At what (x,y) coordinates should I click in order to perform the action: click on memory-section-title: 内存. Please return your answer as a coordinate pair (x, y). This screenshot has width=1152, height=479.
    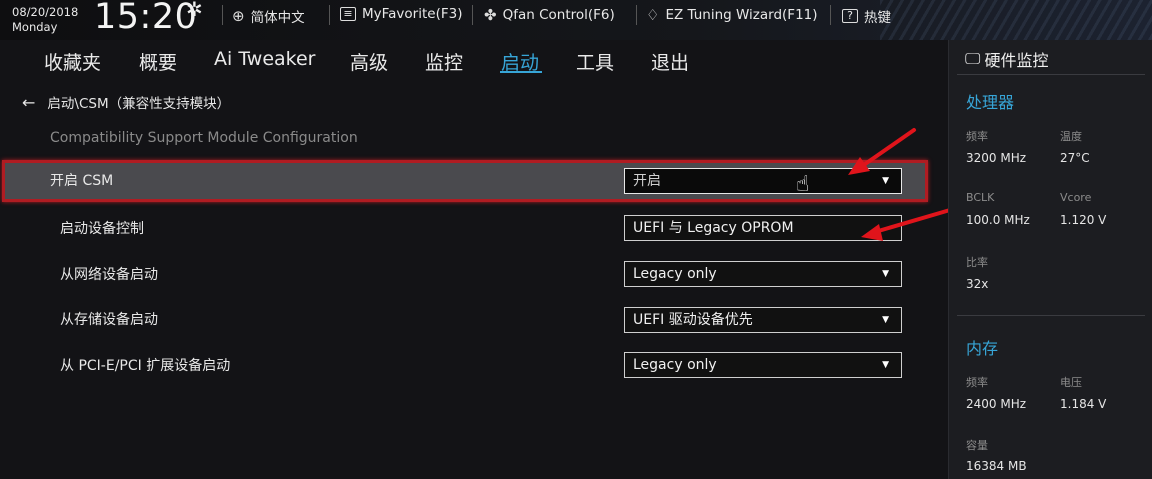
    Looking at the image, I should click on (982, 348).